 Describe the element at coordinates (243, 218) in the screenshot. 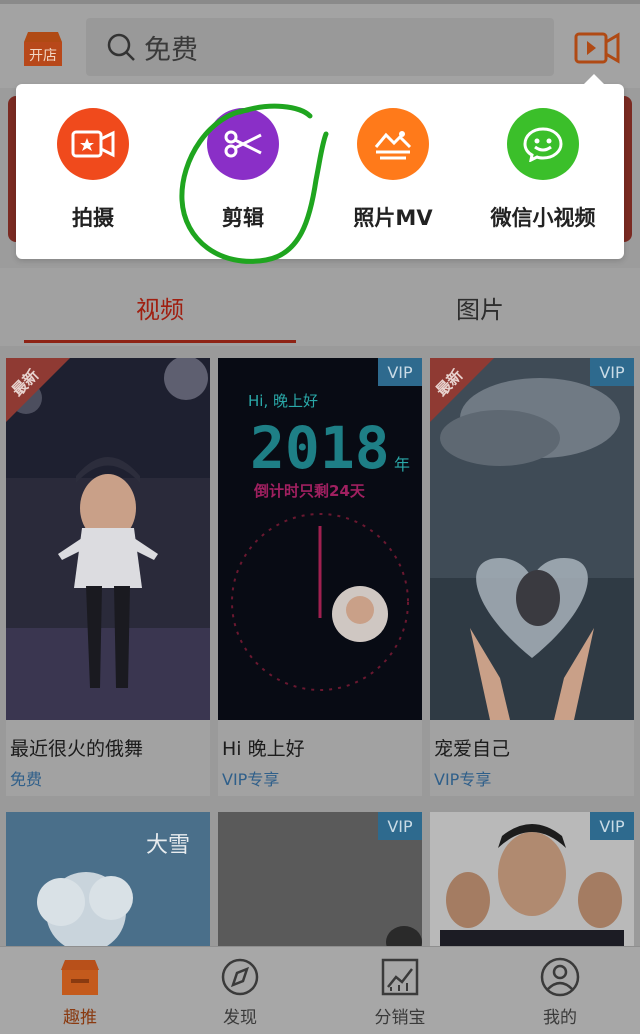

I see `menu-item-label: 剪辑` at that location.